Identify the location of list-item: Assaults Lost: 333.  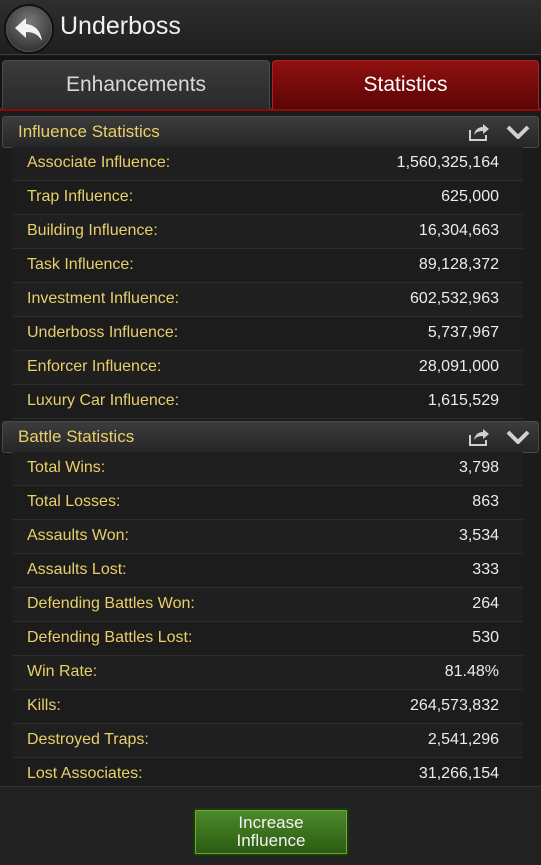
(267, 571).